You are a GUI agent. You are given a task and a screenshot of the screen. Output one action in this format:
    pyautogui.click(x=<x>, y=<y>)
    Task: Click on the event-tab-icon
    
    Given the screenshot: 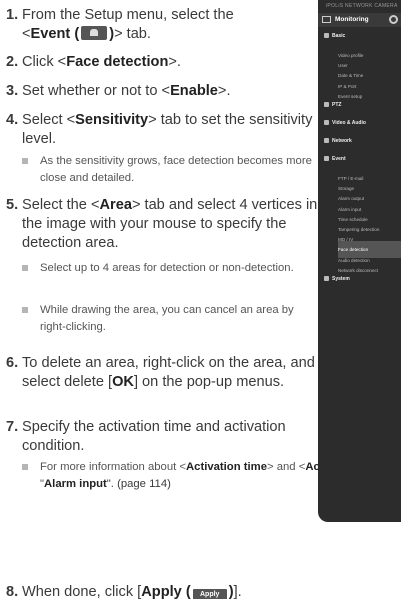 What is the action you would take?
    pyautogui.click(x=94, y=33)
    